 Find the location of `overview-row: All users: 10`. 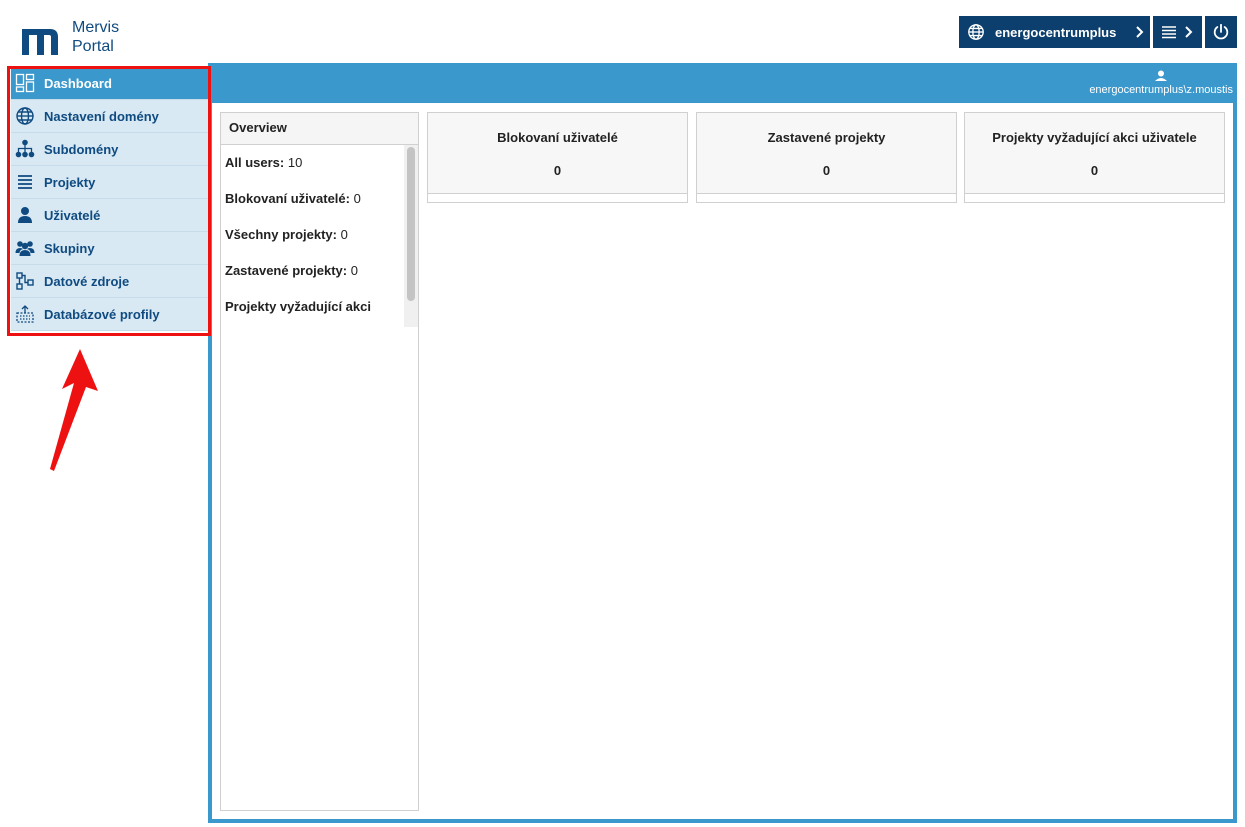

overview-row: All users: 10 is located at coordinates (319, 163).